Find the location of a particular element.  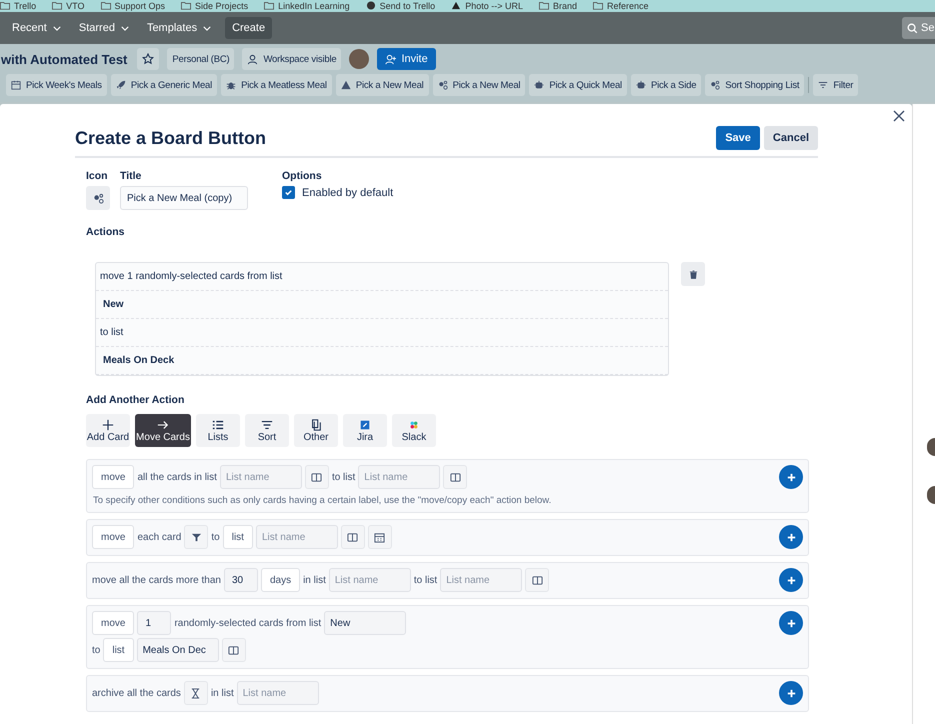

hourglass-button is located at coordinates (196, 693).